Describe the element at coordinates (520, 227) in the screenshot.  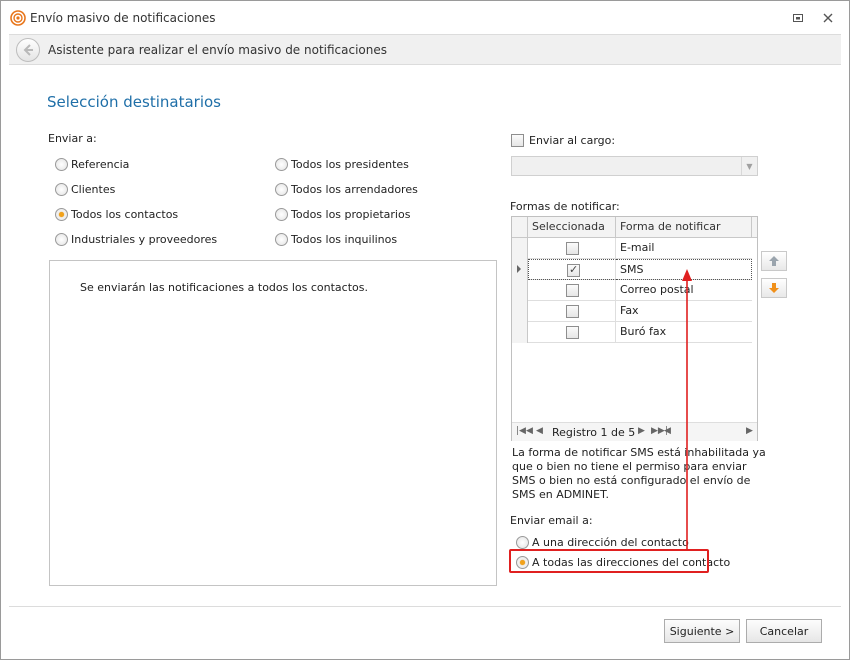
I see `grid-header-indicator` at that location.